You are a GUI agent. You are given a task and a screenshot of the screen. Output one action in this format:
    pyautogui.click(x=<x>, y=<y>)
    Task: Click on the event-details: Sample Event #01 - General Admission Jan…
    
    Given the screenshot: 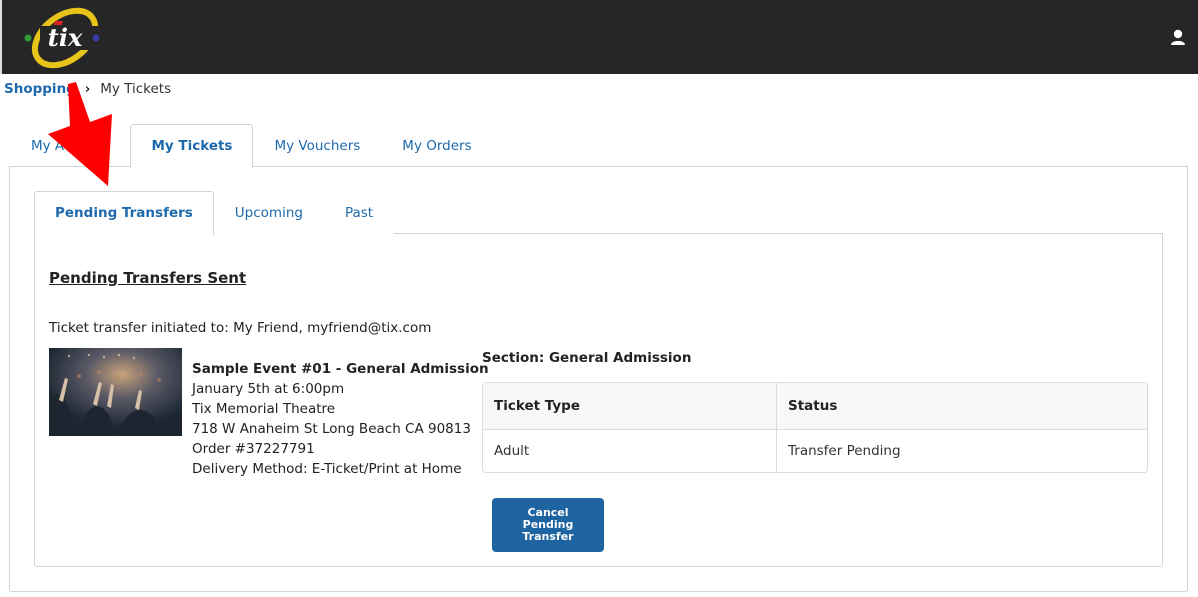 What is the action you would take?
    pyautogui.click(x=340, y=419)
    